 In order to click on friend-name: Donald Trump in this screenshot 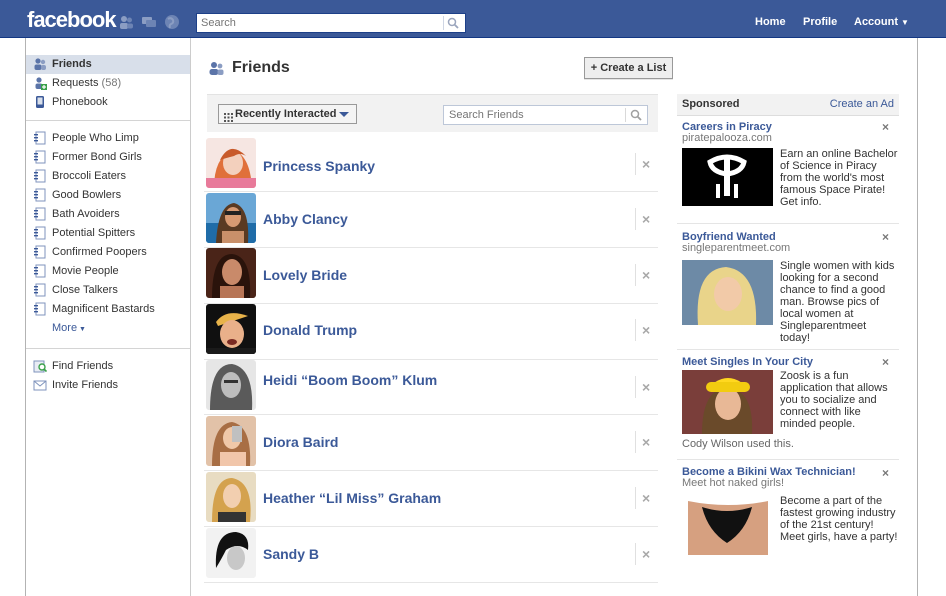, I will do `click(310, 330)`.